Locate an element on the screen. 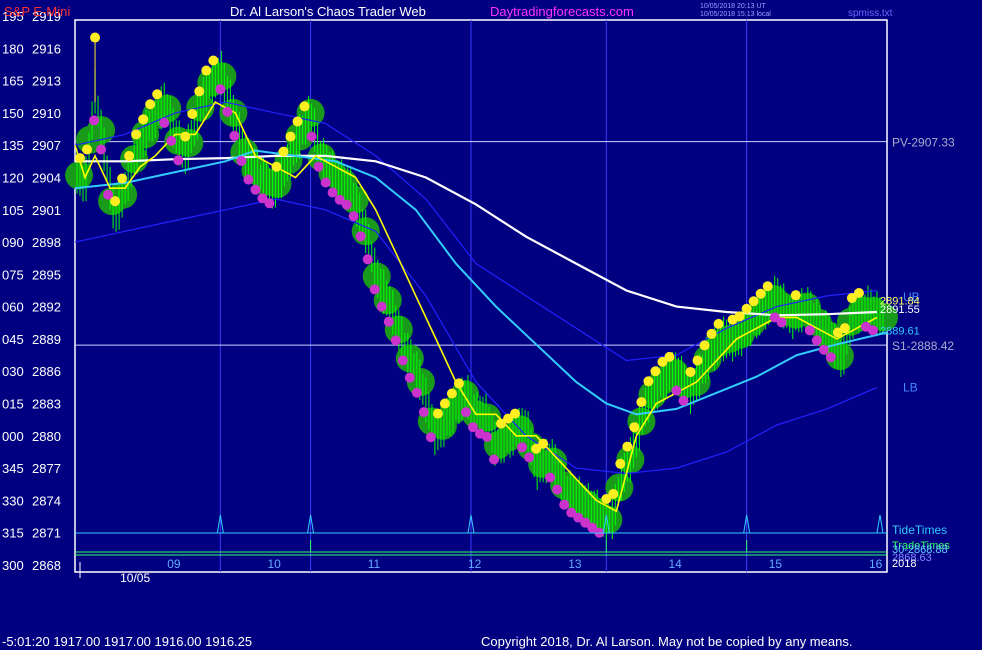  year-label: 2018 is located at coordinates (904, 564).